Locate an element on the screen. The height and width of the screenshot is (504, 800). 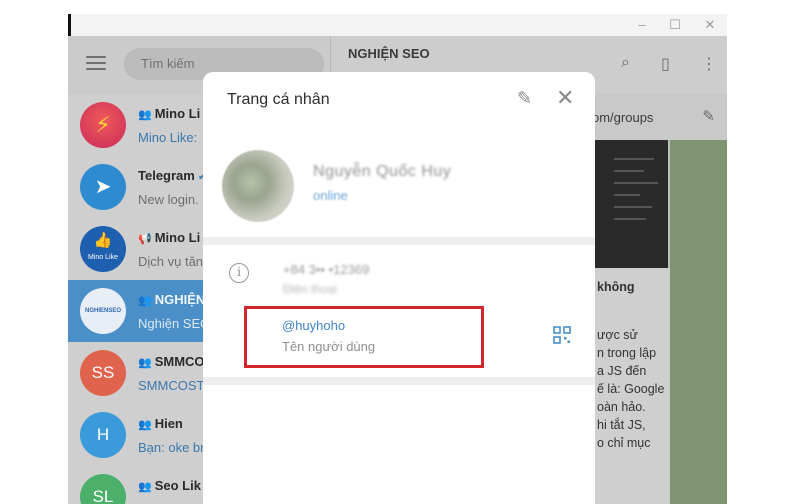
message-line: a JS đến is located at coordinates (622, 371).